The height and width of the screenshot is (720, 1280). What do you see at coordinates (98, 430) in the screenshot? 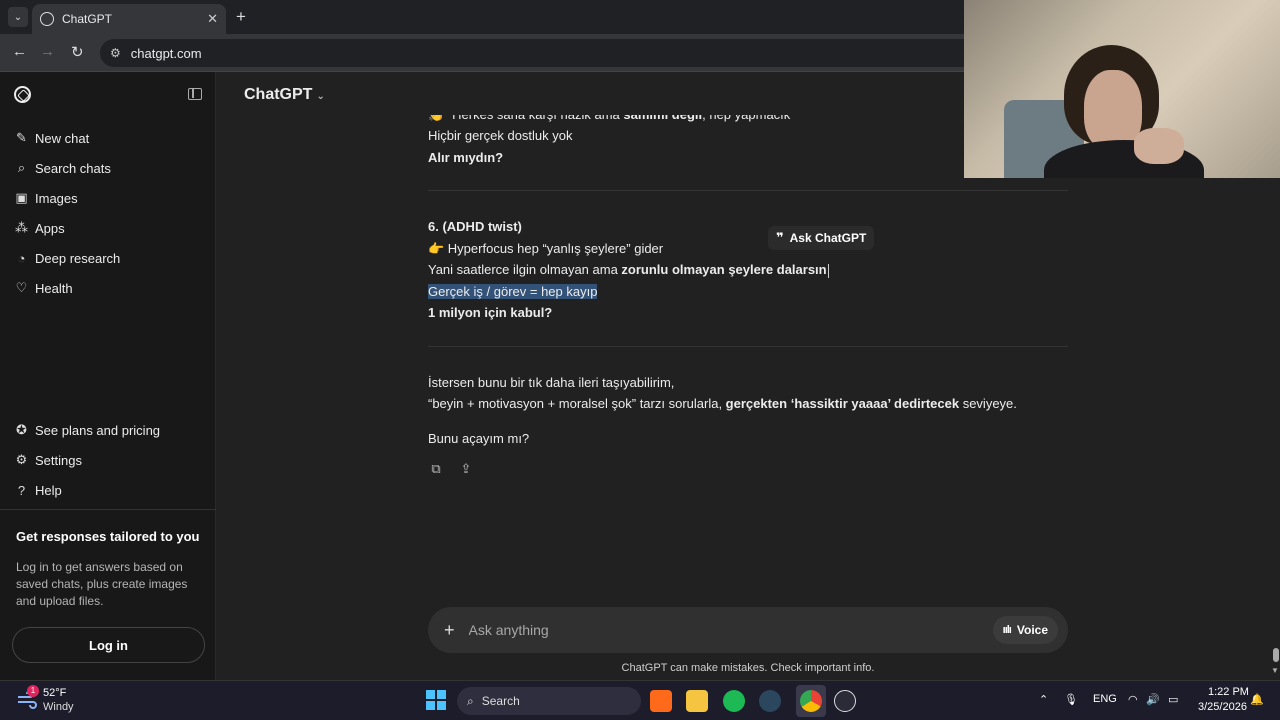
I see `sidebar-item-label: See plans and pricing` at bounding box center [98, 430].